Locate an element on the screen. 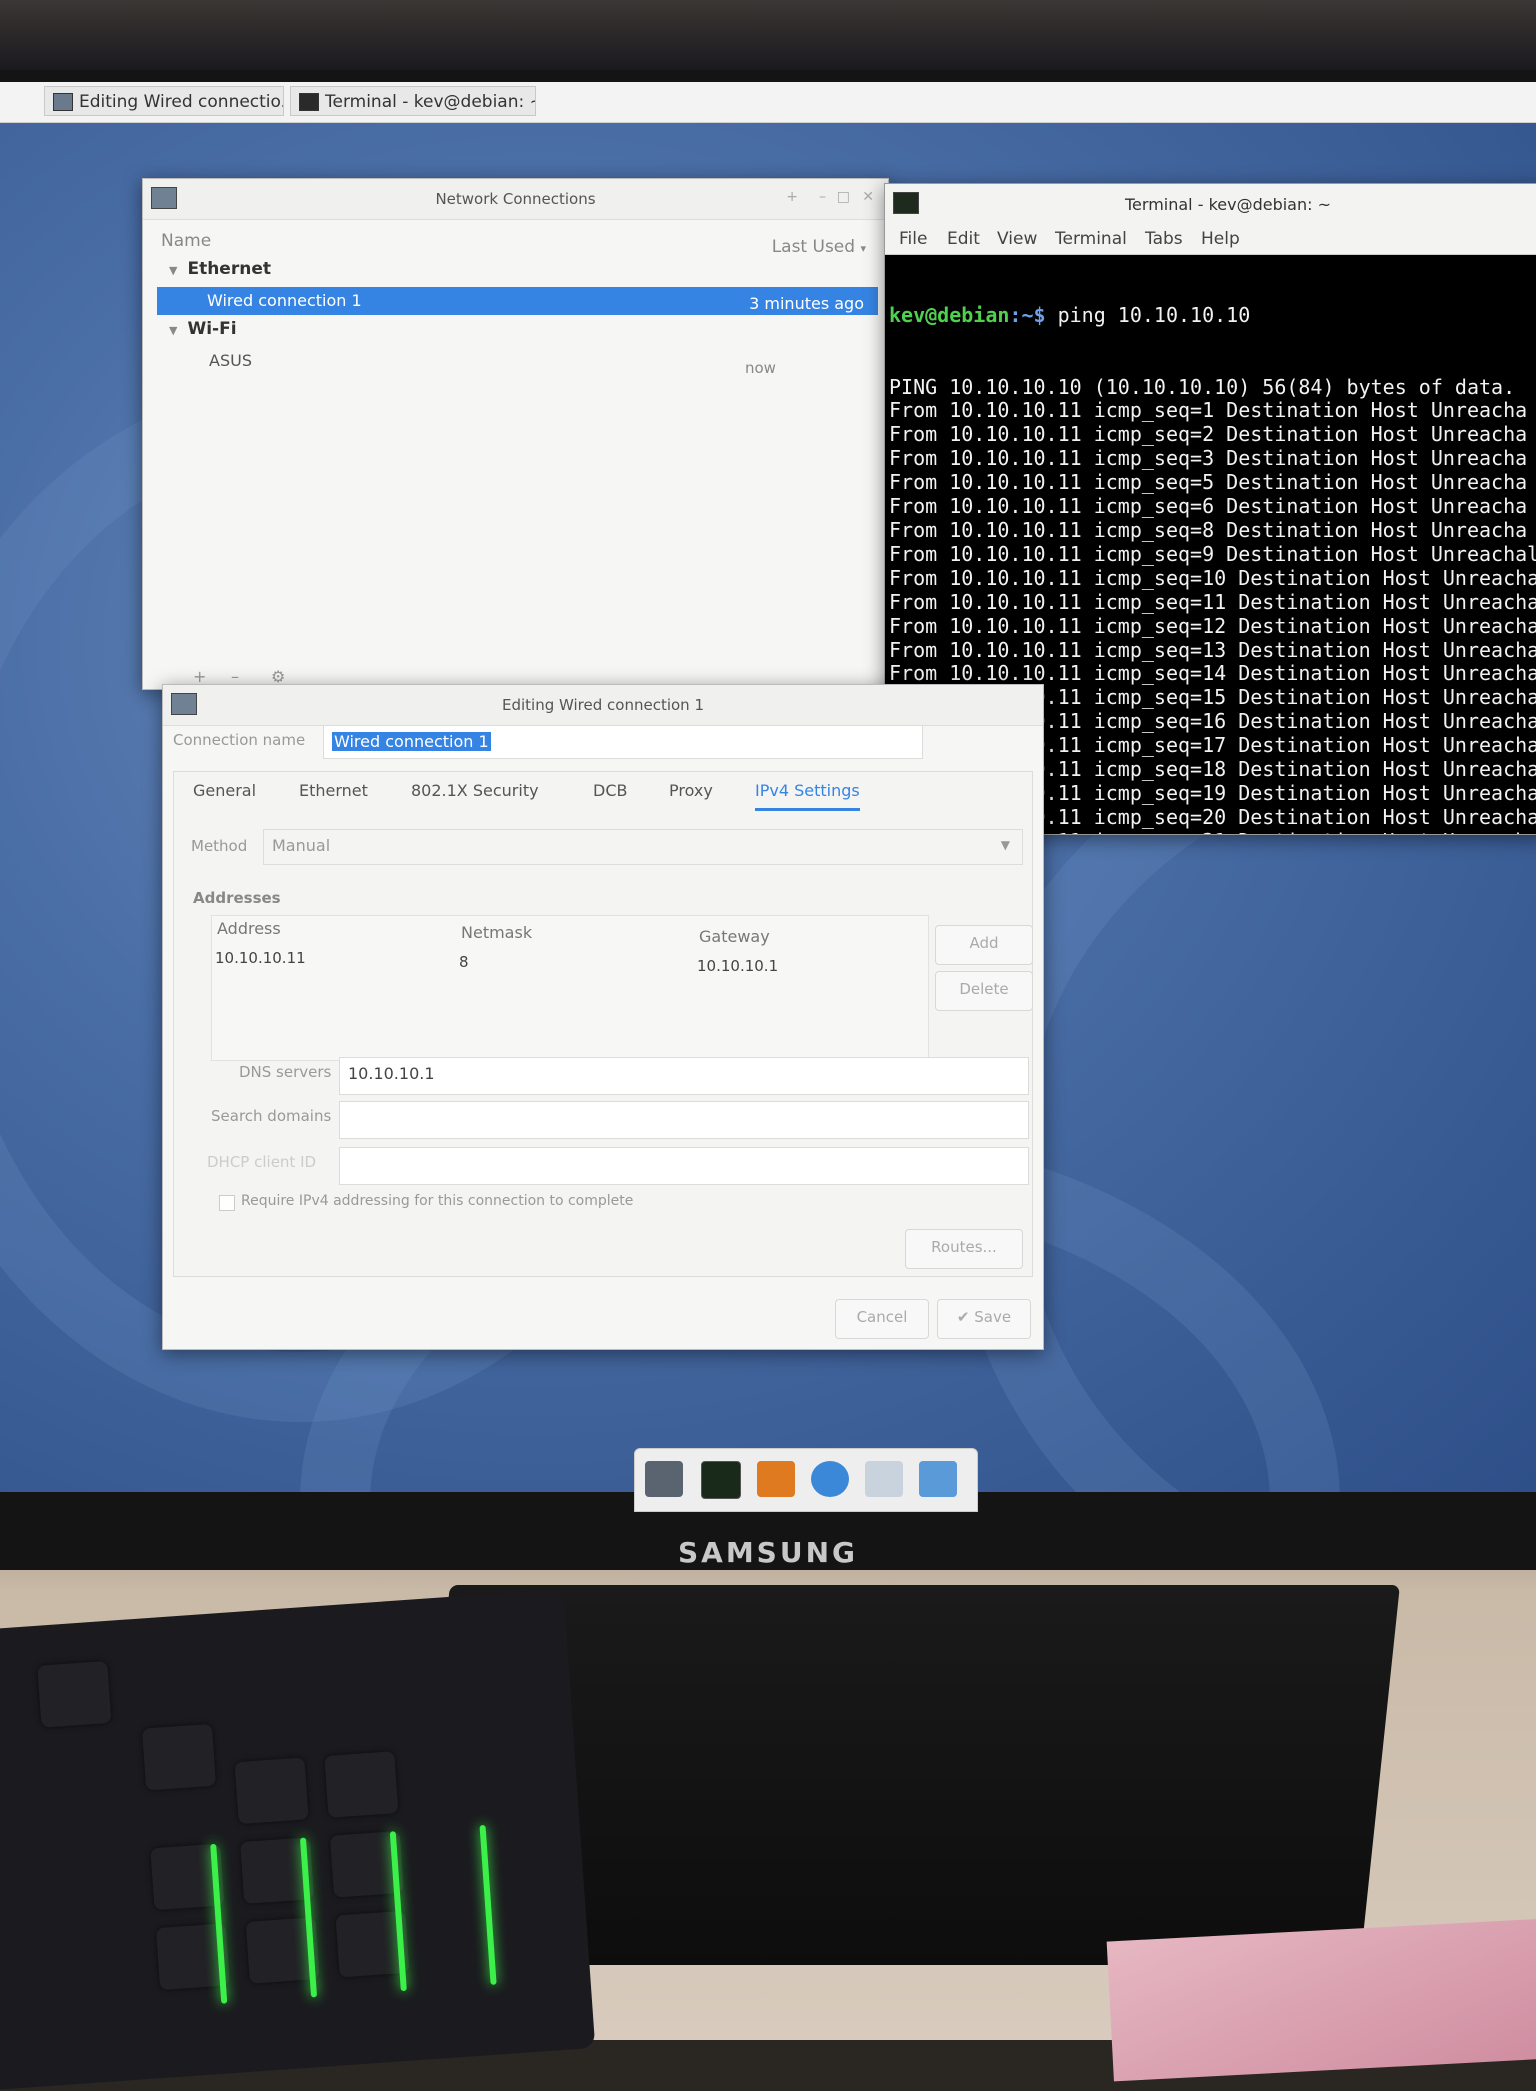 The image size is (1536, 2091). connection-name-value: Wired connection 1 is located at coordinates (411, 741).